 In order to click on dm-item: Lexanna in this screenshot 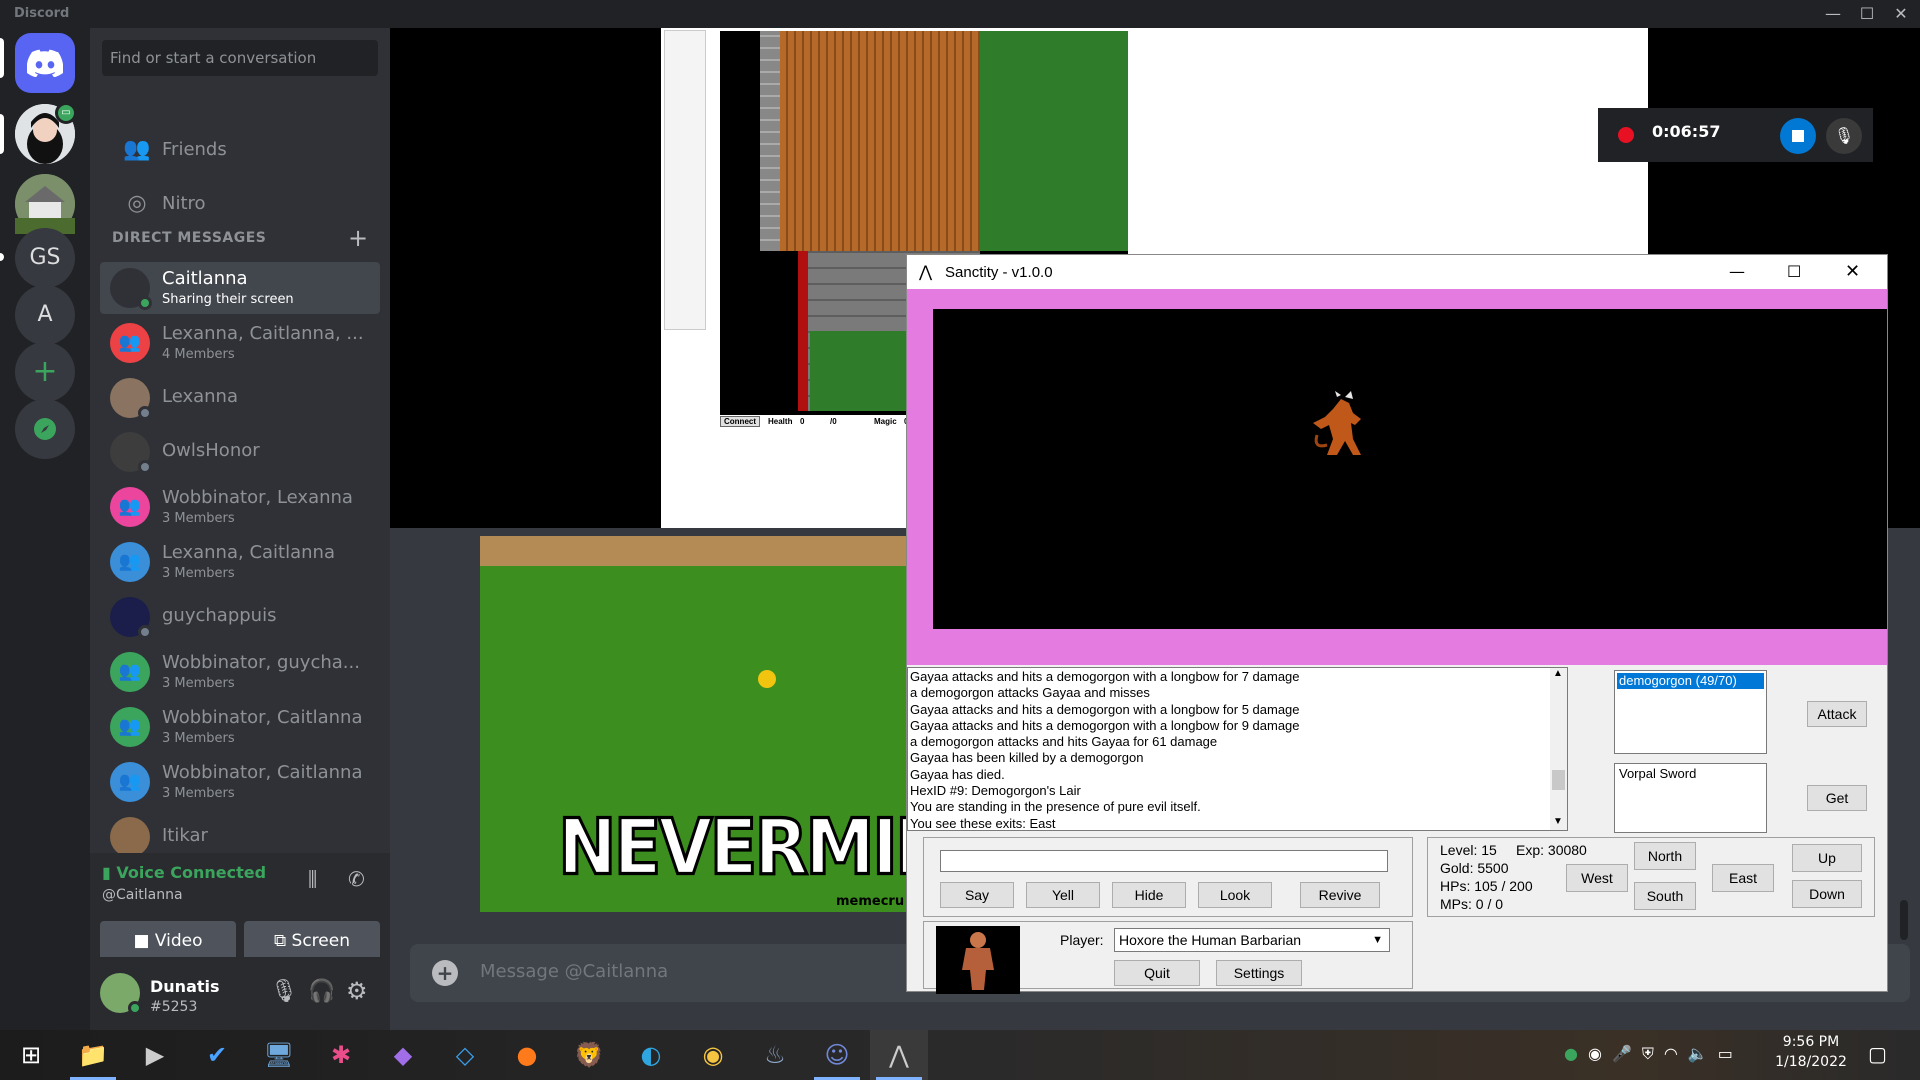, I will do `click(240, 398)`.